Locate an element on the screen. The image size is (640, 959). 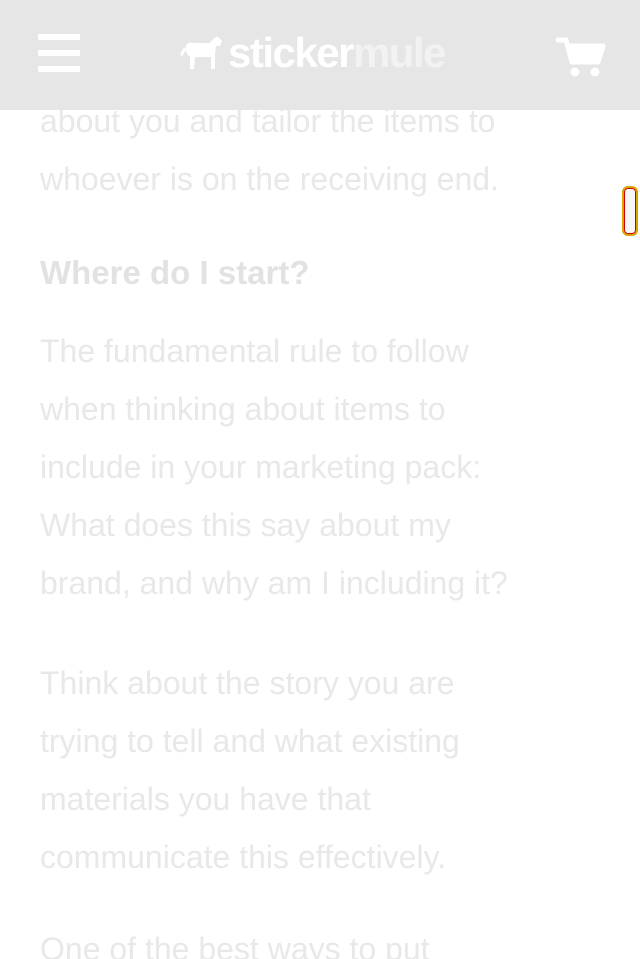
paragraph-line: communicate this effectively. is located at coordinates (243, 857).